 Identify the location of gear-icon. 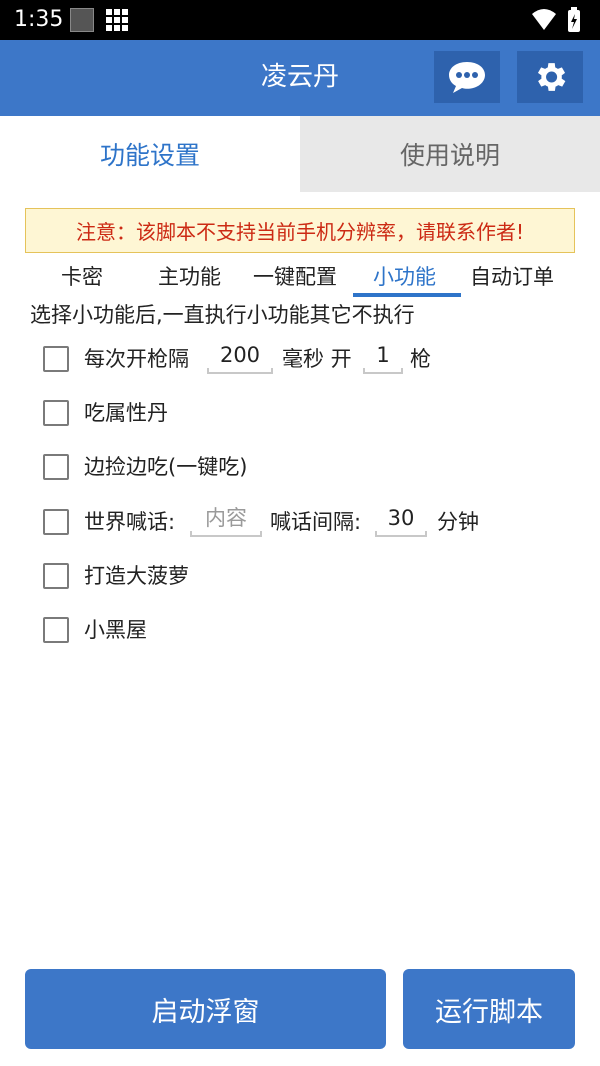
(551, 77).